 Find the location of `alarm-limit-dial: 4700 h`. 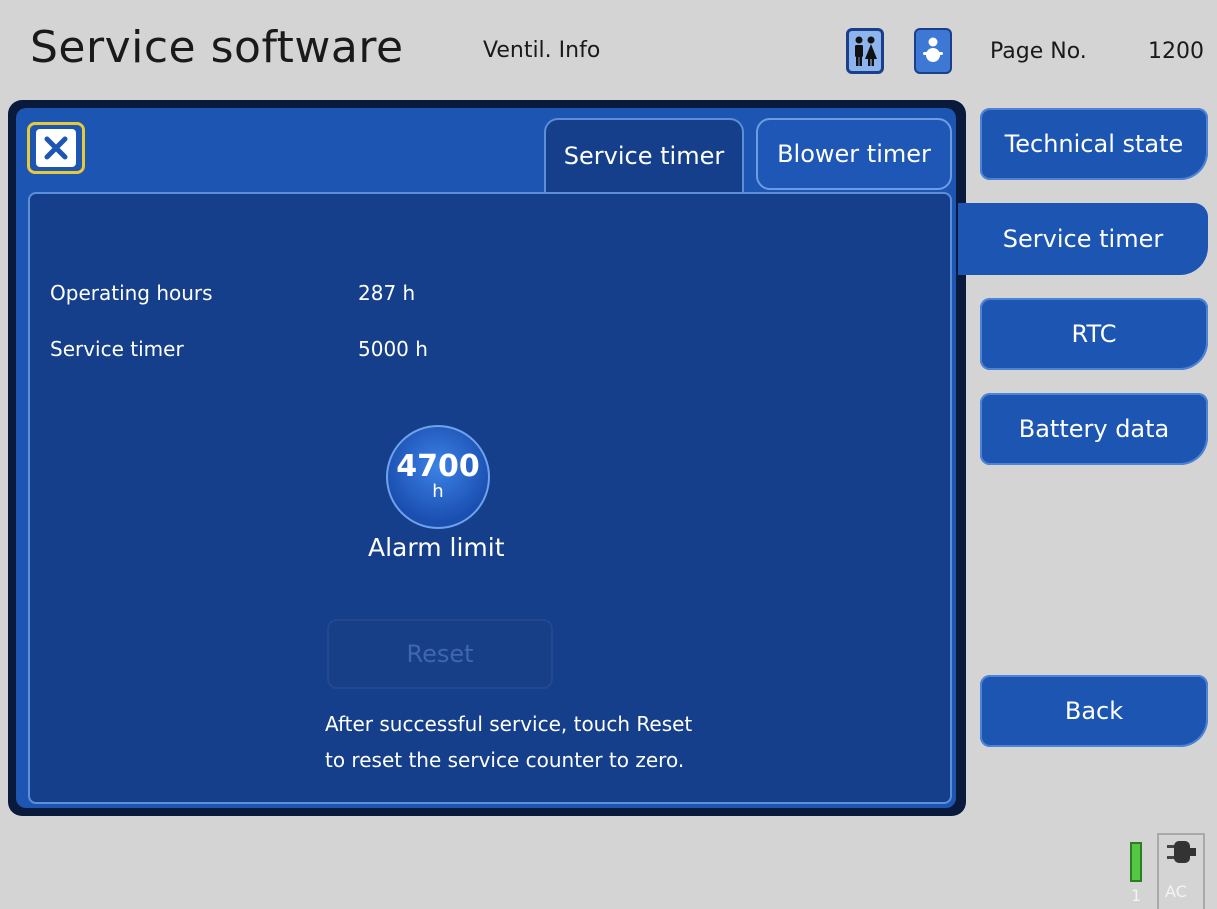

alarm-limit-dial: 4700 h is located at coordinates (438, 477).